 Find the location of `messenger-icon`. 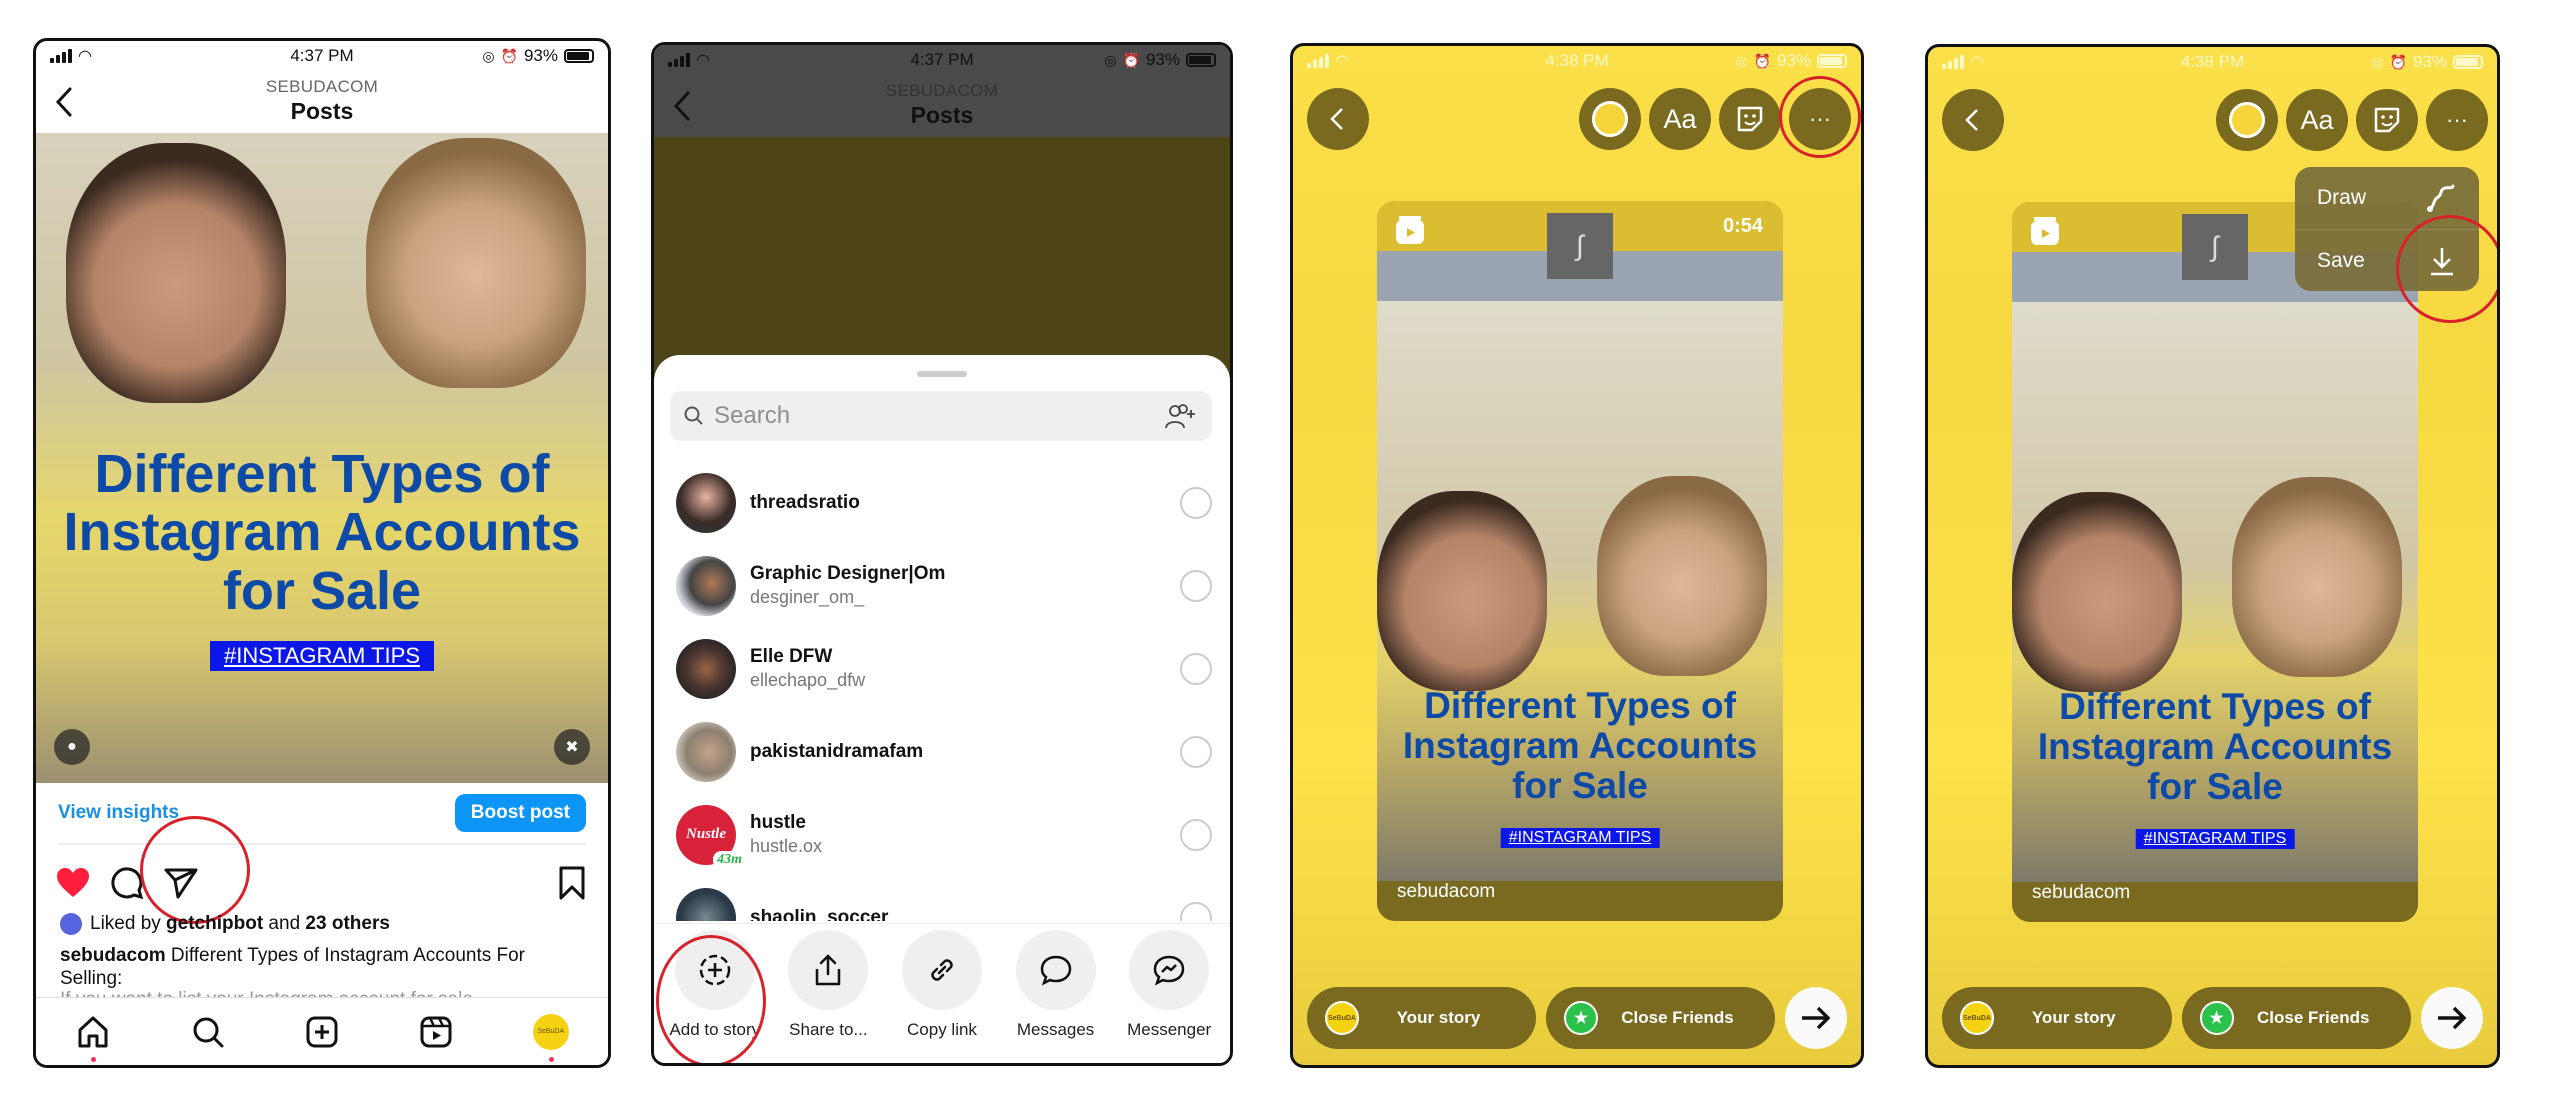

messenger-icon is located at coordinates (1169, 970).